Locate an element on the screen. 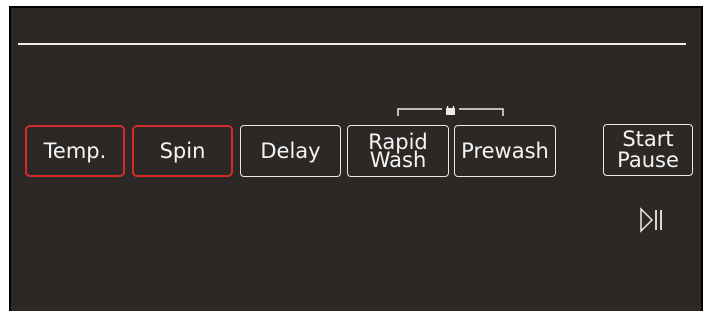 Image resolution: width=712 pixels, height=311 pixels. lock-icon is located at coordinates (450, 110).